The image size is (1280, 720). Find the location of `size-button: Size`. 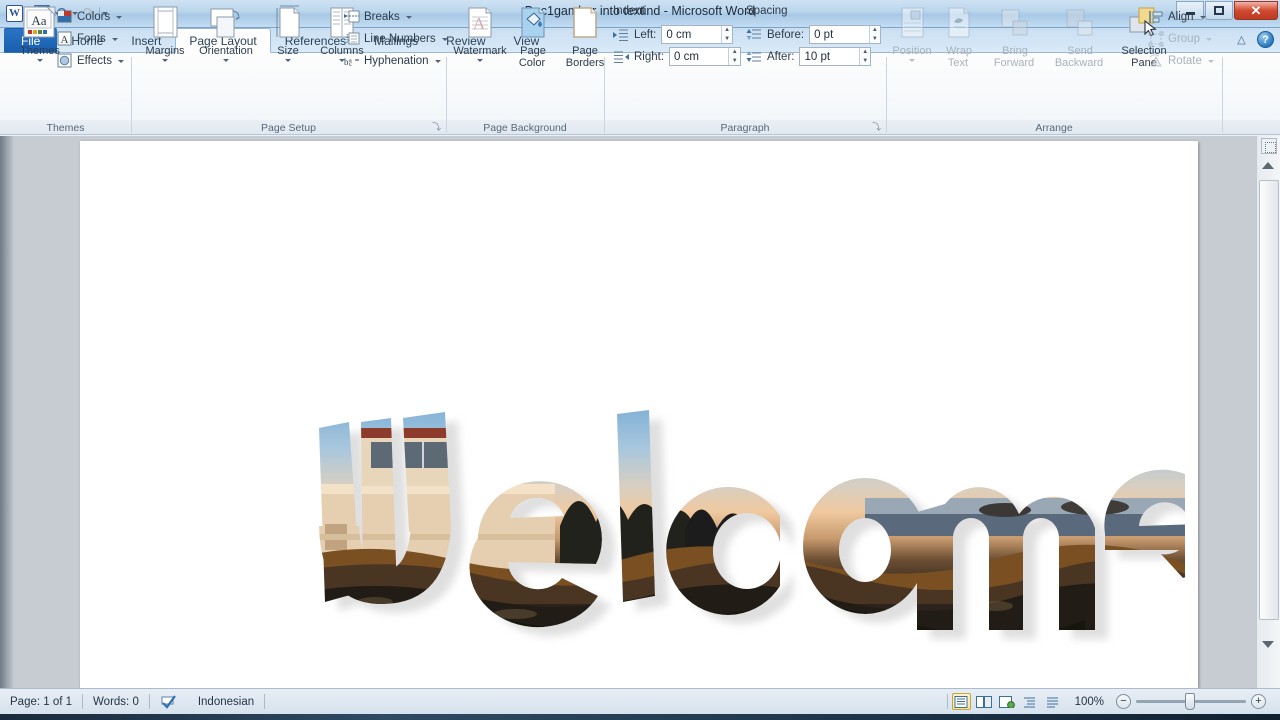

size-button: Size is located at coordinates (288, 32).